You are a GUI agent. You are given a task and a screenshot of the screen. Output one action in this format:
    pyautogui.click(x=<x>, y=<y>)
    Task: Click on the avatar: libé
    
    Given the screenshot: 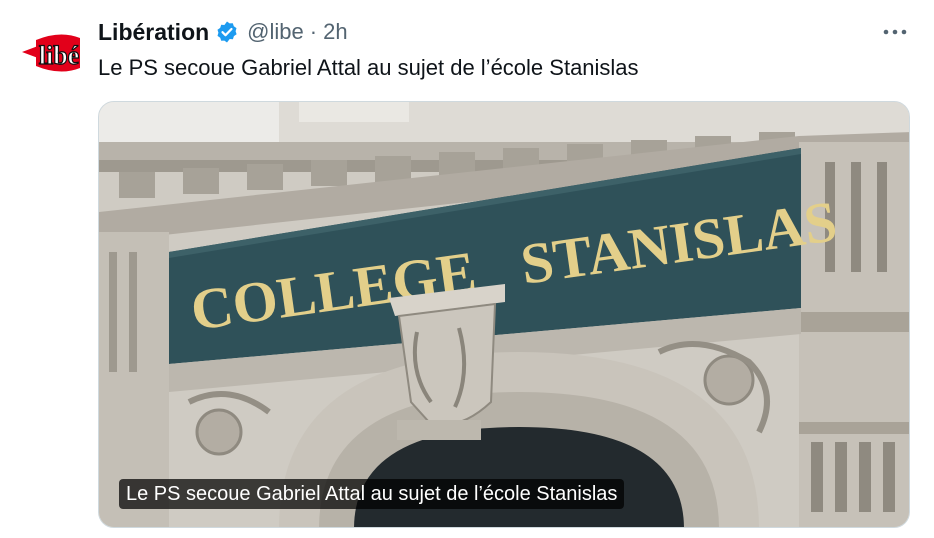 What is the action you would take?
    pyautogui.click(x=52, y=54)
    